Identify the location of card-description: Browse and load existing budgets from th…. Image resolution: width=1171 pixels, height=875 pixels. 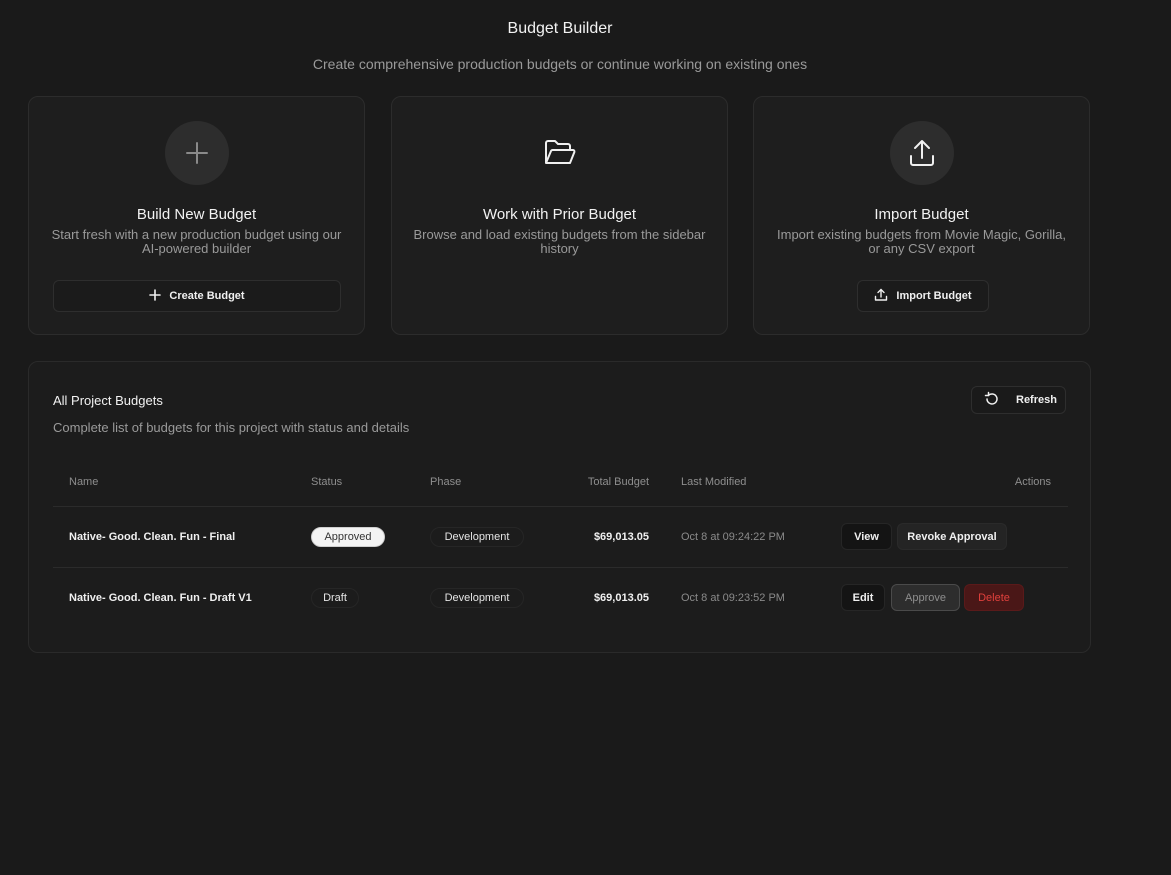
(559, 241).